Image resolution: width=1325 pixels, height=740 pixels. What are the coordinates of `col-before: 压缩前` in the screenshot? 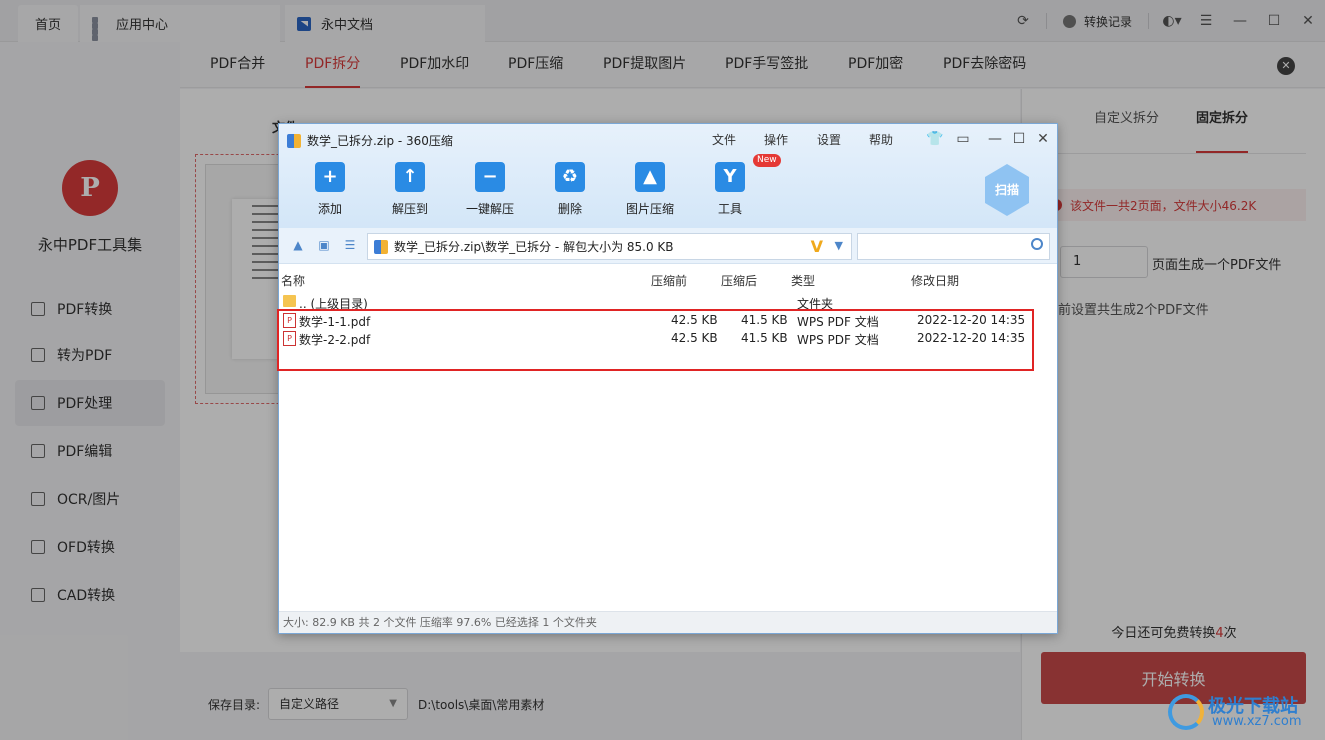 It's located at (669, 280).